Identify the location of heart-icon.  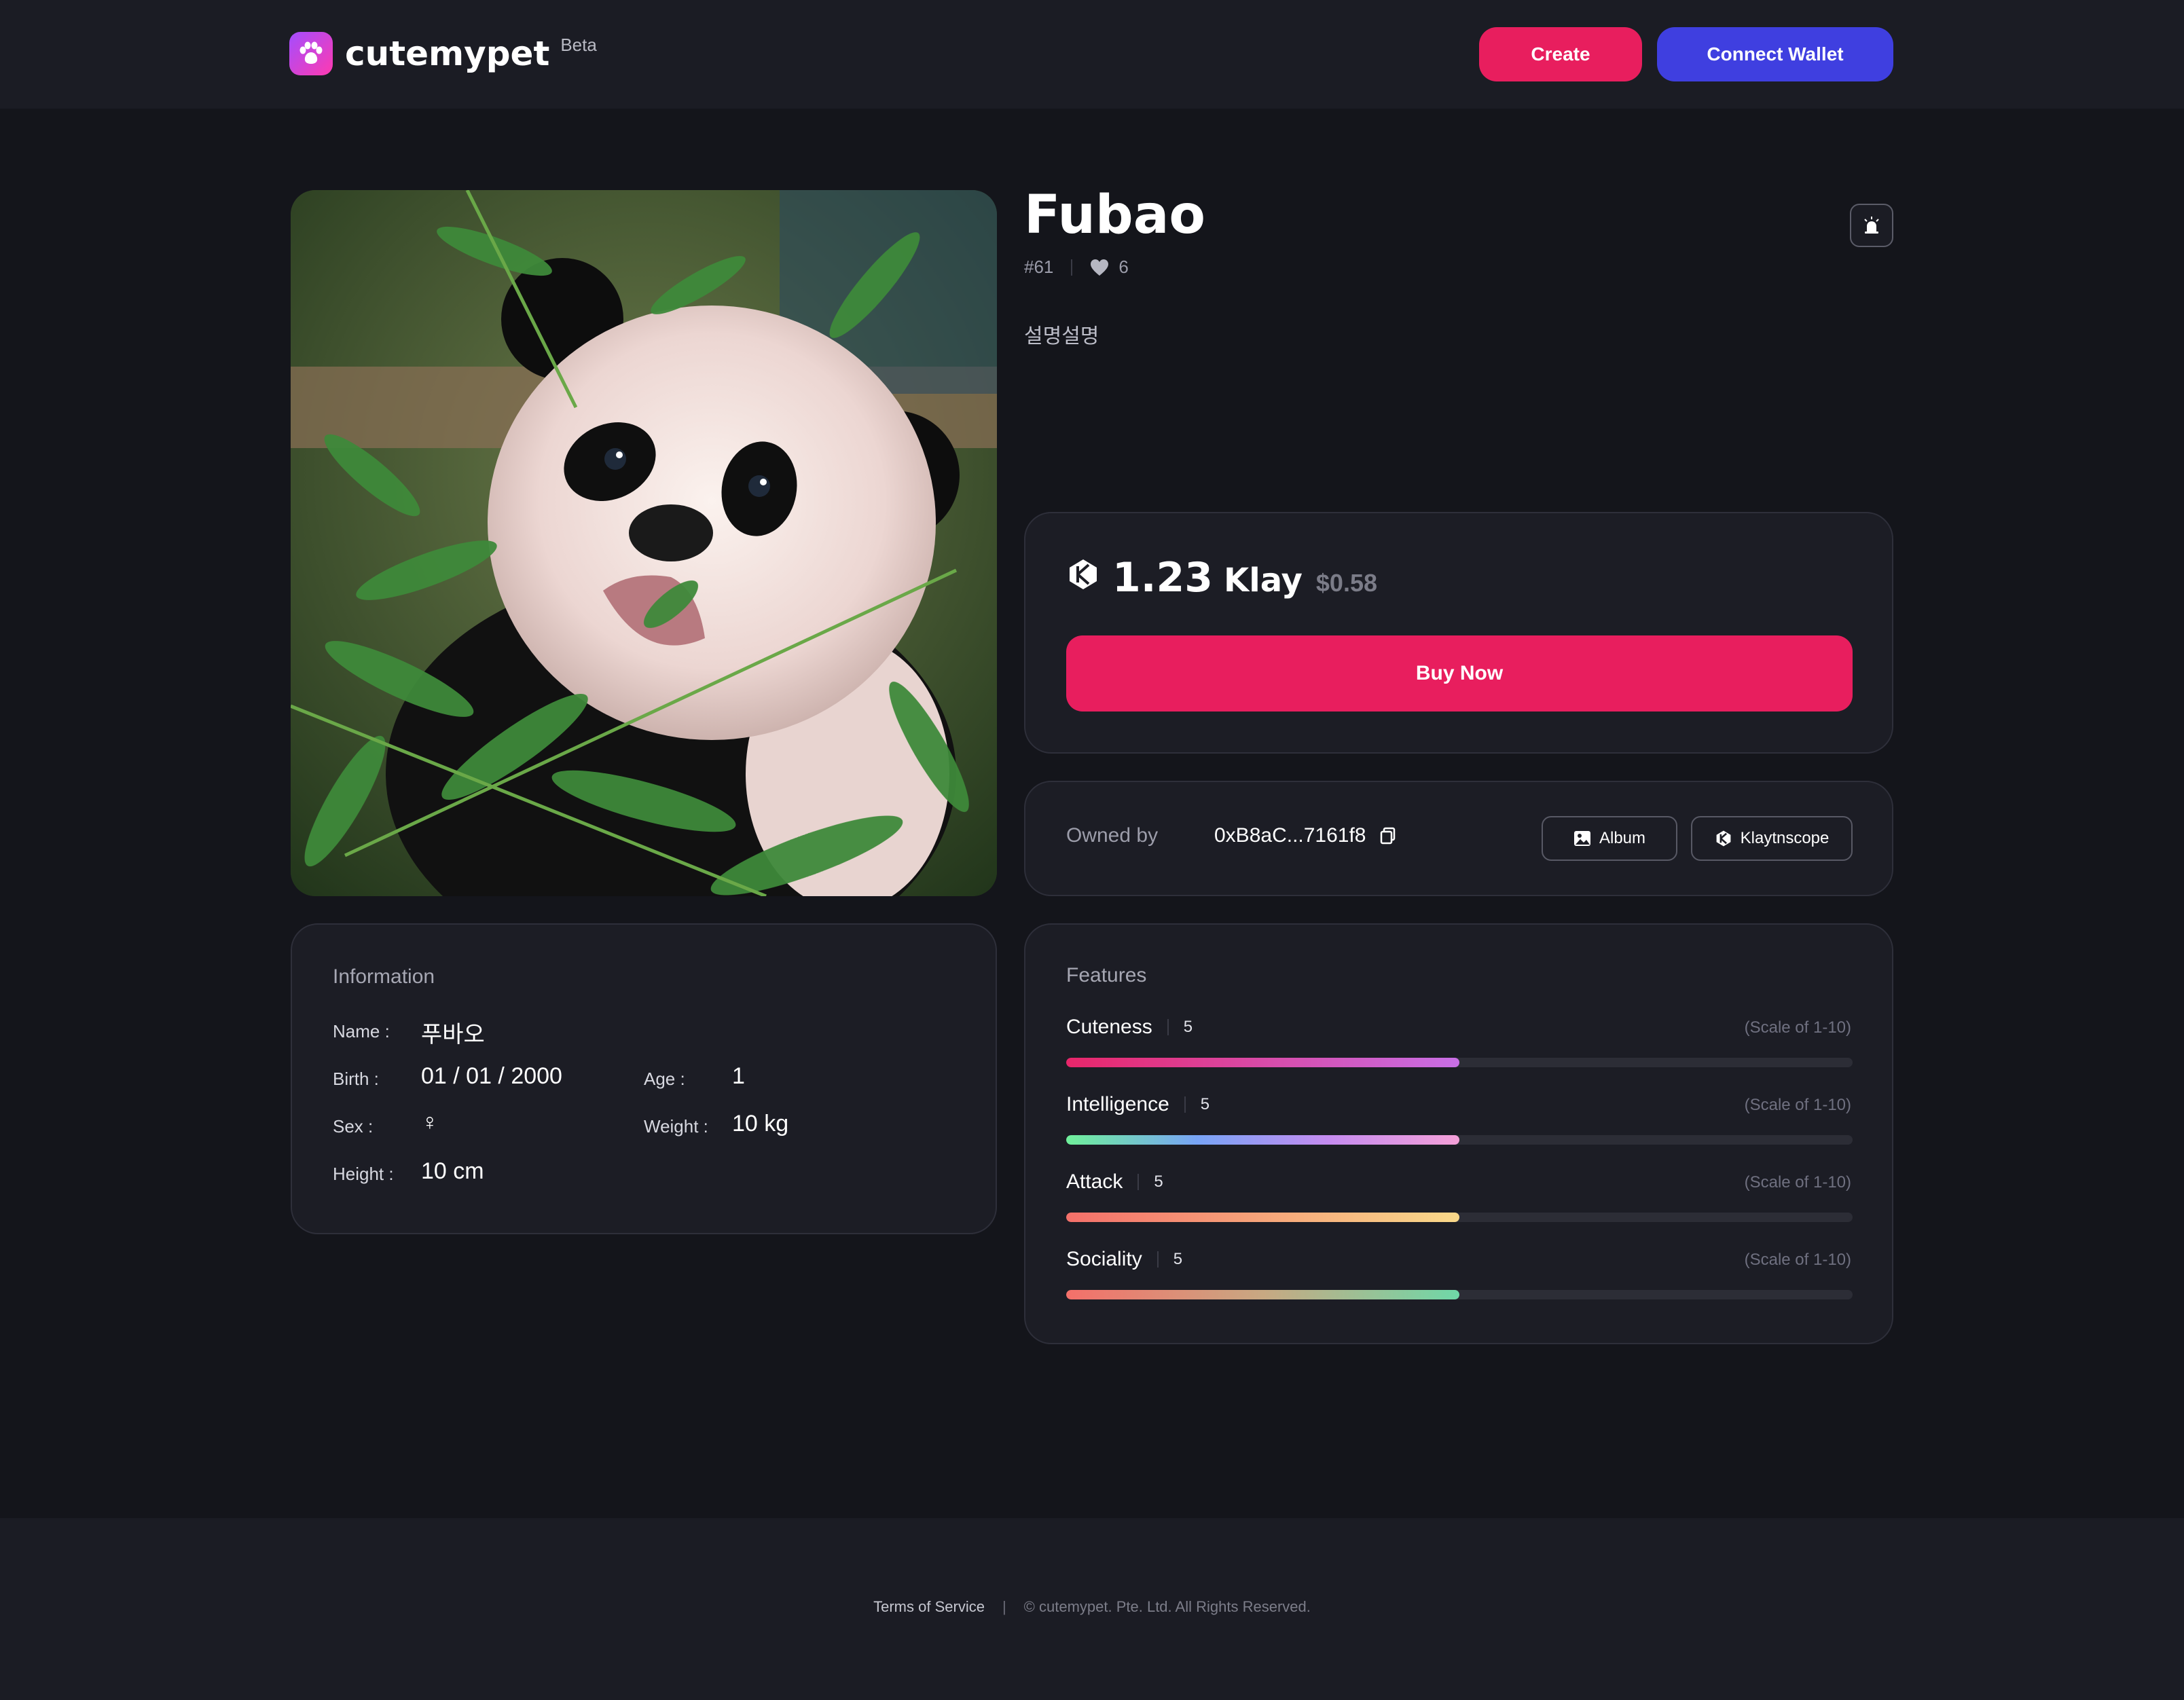
(1099, 267).